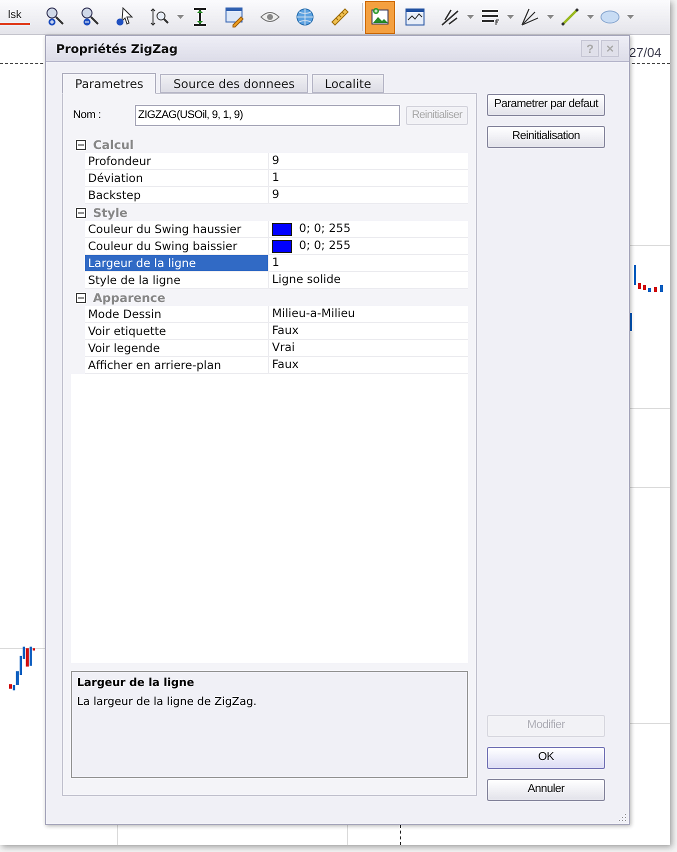 The image size is (677, 852). Describe the element at coordinates (234, 83) in the screenshot. I see `tab: Source des donnees` at that location.